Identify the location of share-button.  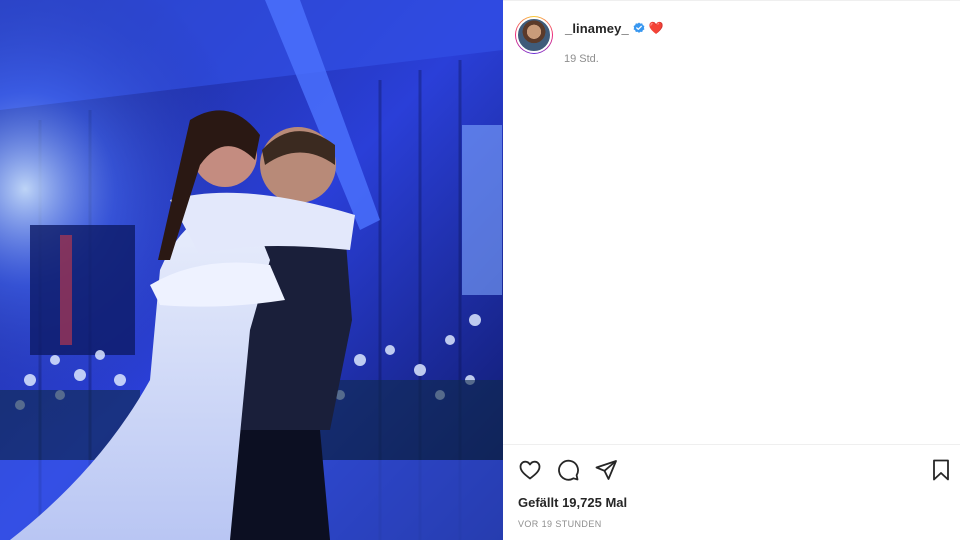
(606, 470).